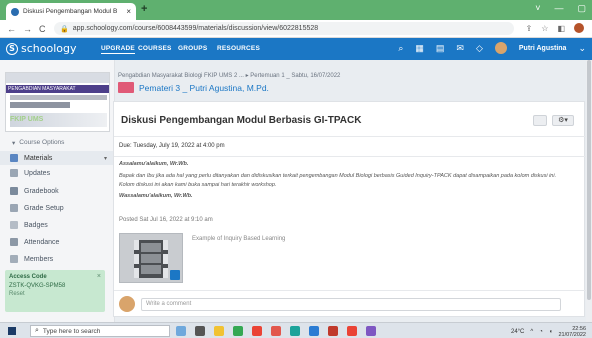  I want to click on apps-grid-icon: ▦, so click(419, 48).